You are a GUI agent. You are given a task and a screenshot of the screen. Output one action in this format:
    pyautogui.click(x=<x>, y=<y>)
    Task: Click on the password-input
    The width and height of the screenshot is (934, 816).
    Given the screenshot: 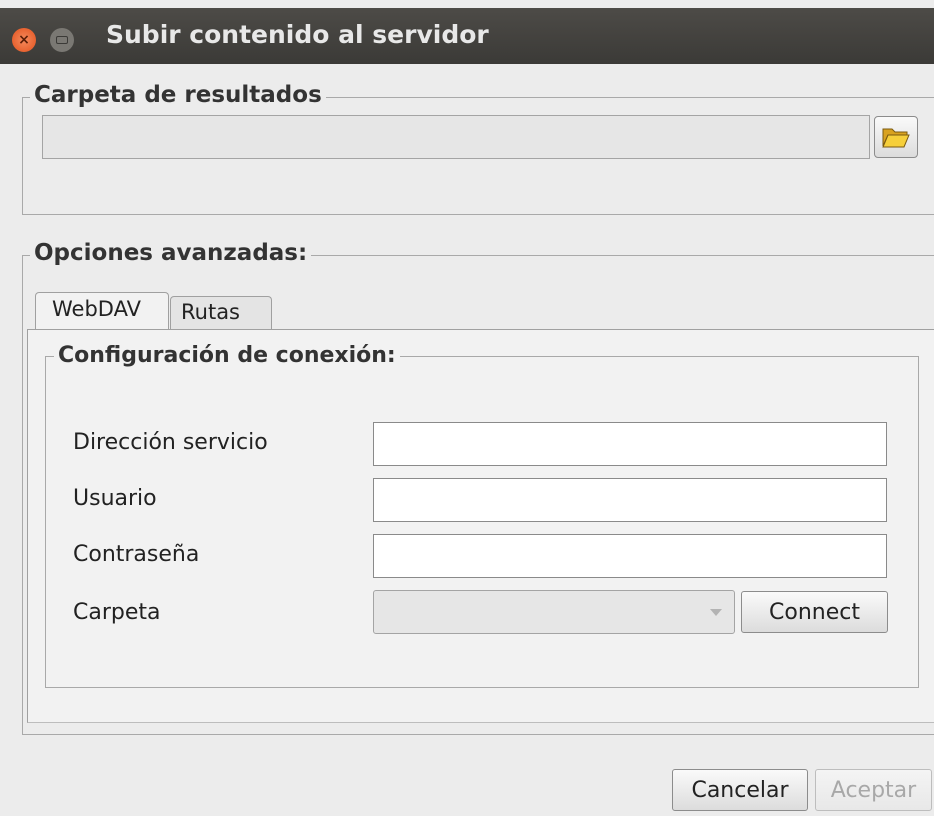 What is the action you would take?
    pyautogui.click(x=630, y=556)
    